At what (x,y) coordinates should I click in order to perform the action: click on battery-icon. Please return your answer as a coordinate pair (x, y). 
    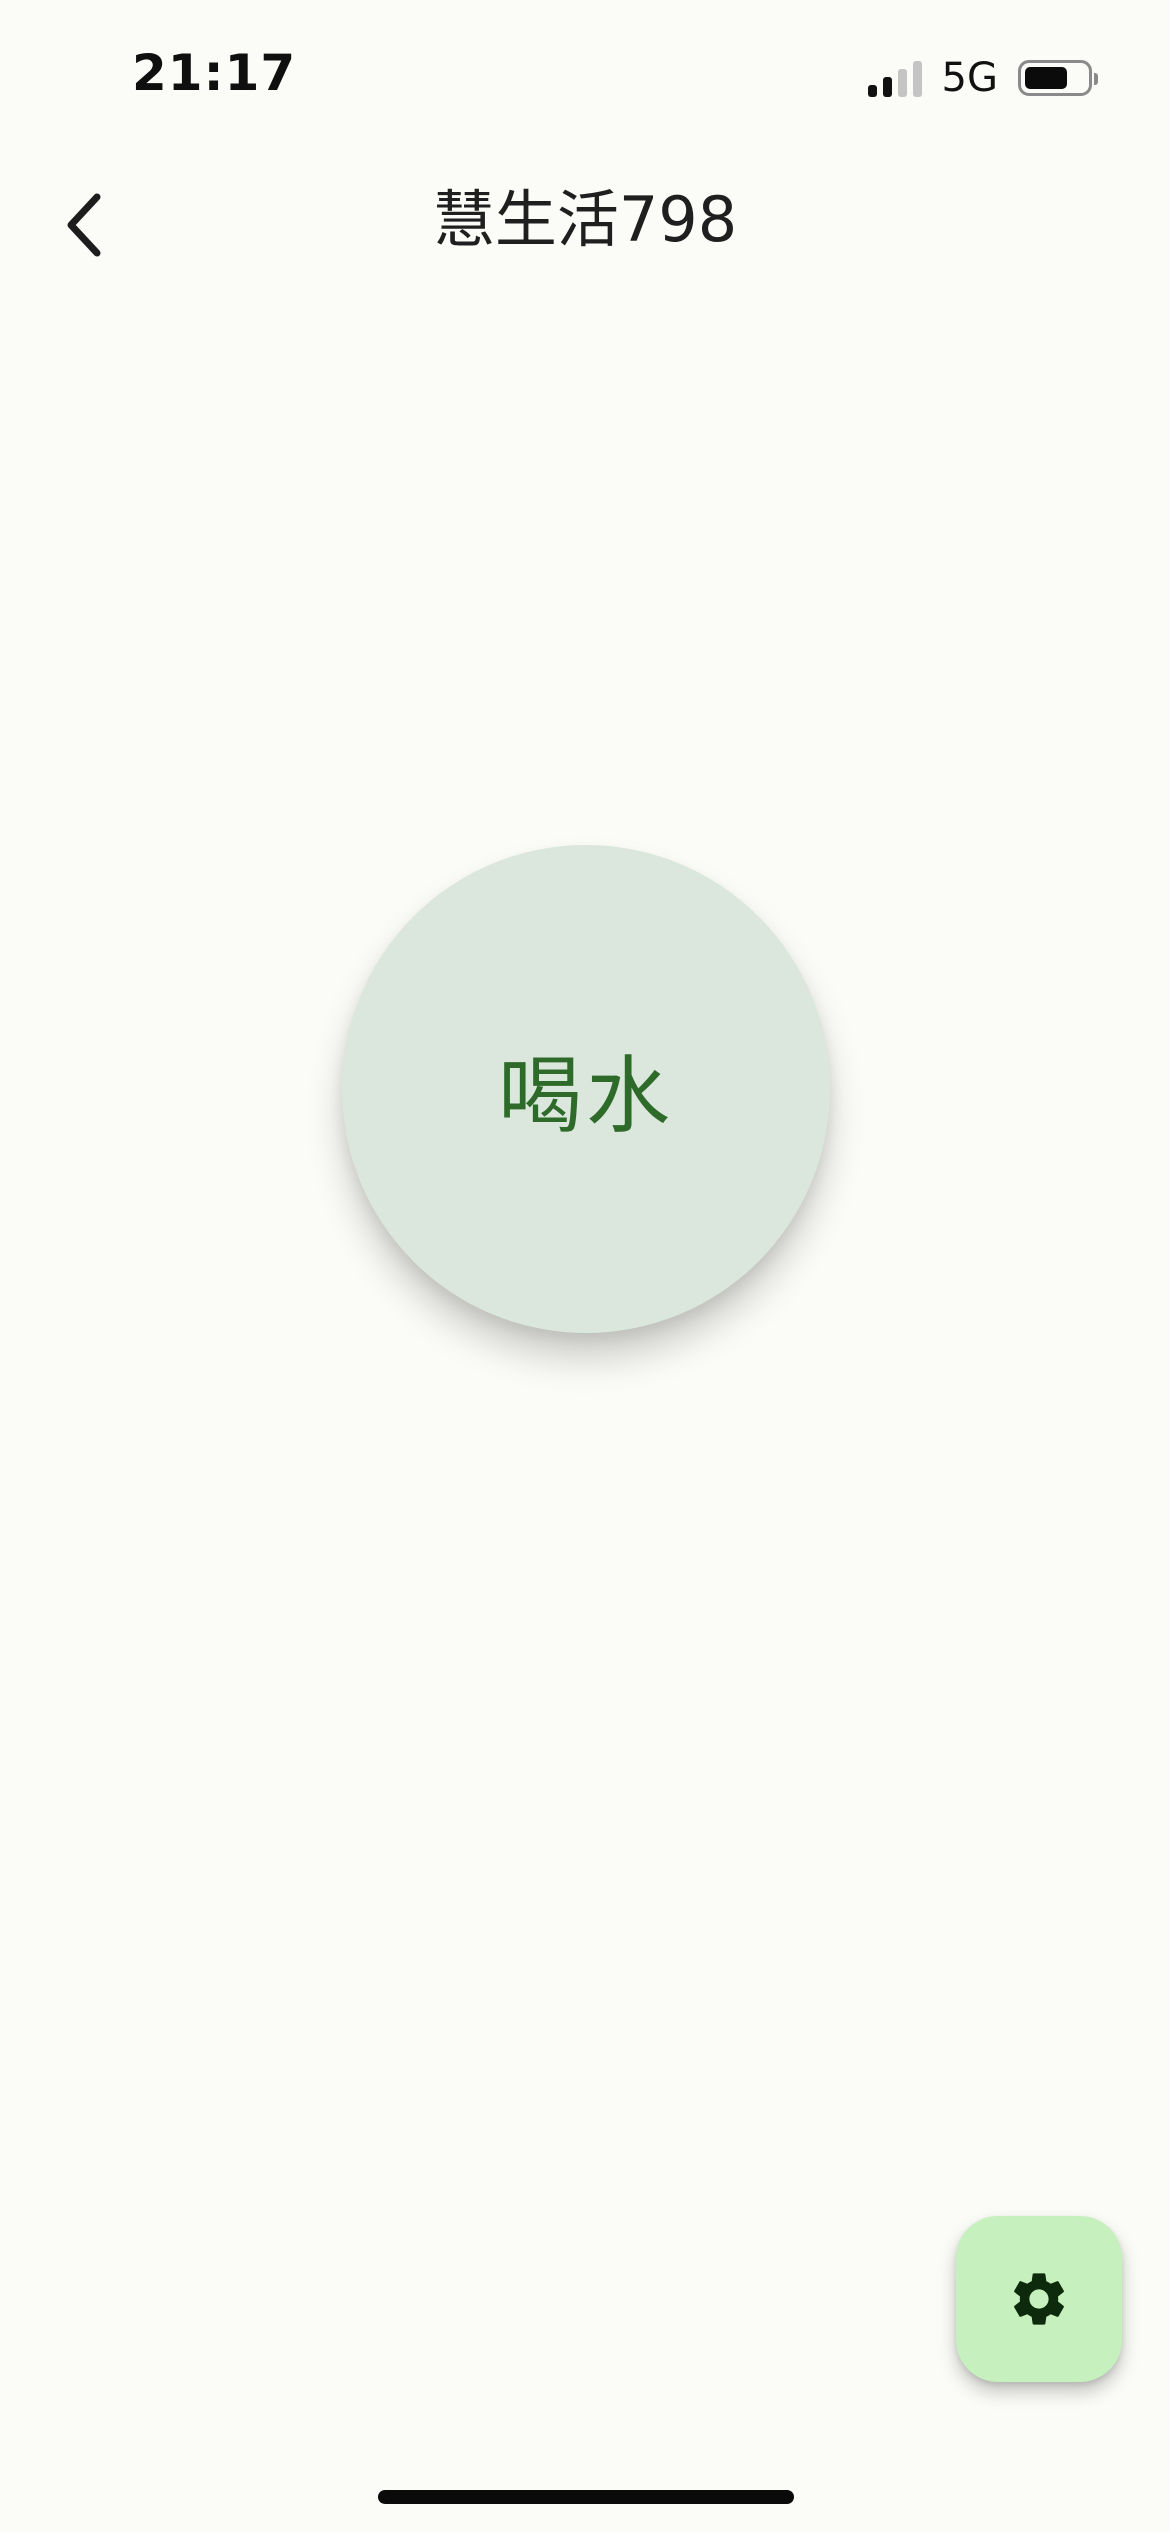
    Looking at the image, I should click on (1058, 78).